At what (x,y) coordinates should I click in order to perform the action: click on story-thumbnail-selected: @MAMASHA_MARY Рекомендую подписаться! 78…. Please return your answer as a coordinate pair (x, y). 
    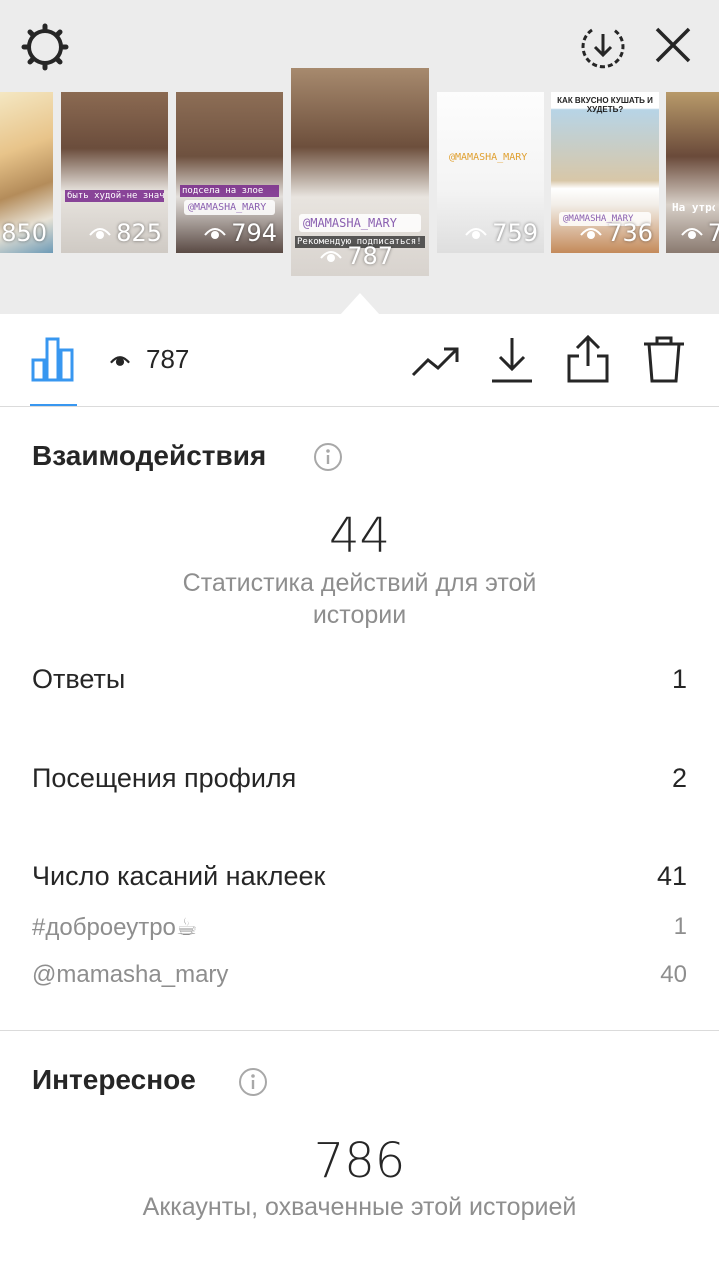
    Looking at the image, I should click on (360, 172).